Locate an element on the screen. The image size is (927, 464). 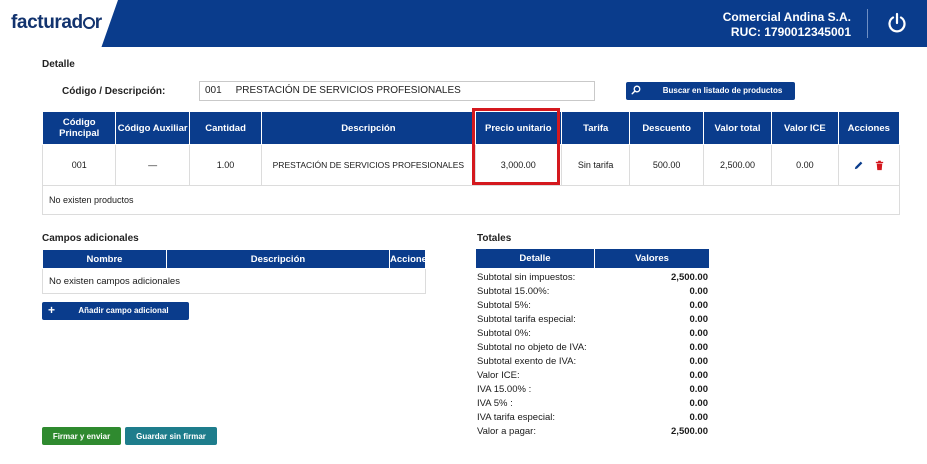
header-divider is located at coordinates (867, 23).